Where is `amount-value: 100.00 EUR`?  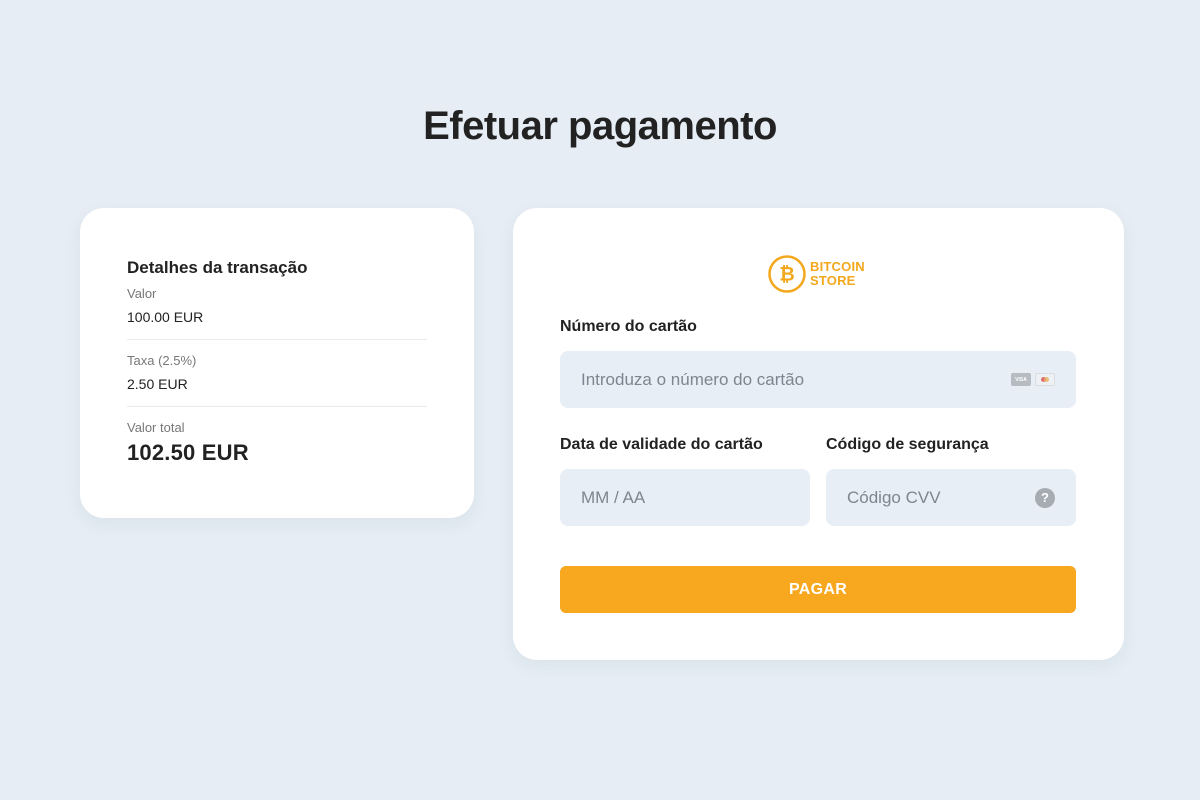 amount-value: 100.00 EUR is located at coordinates (165, 317).